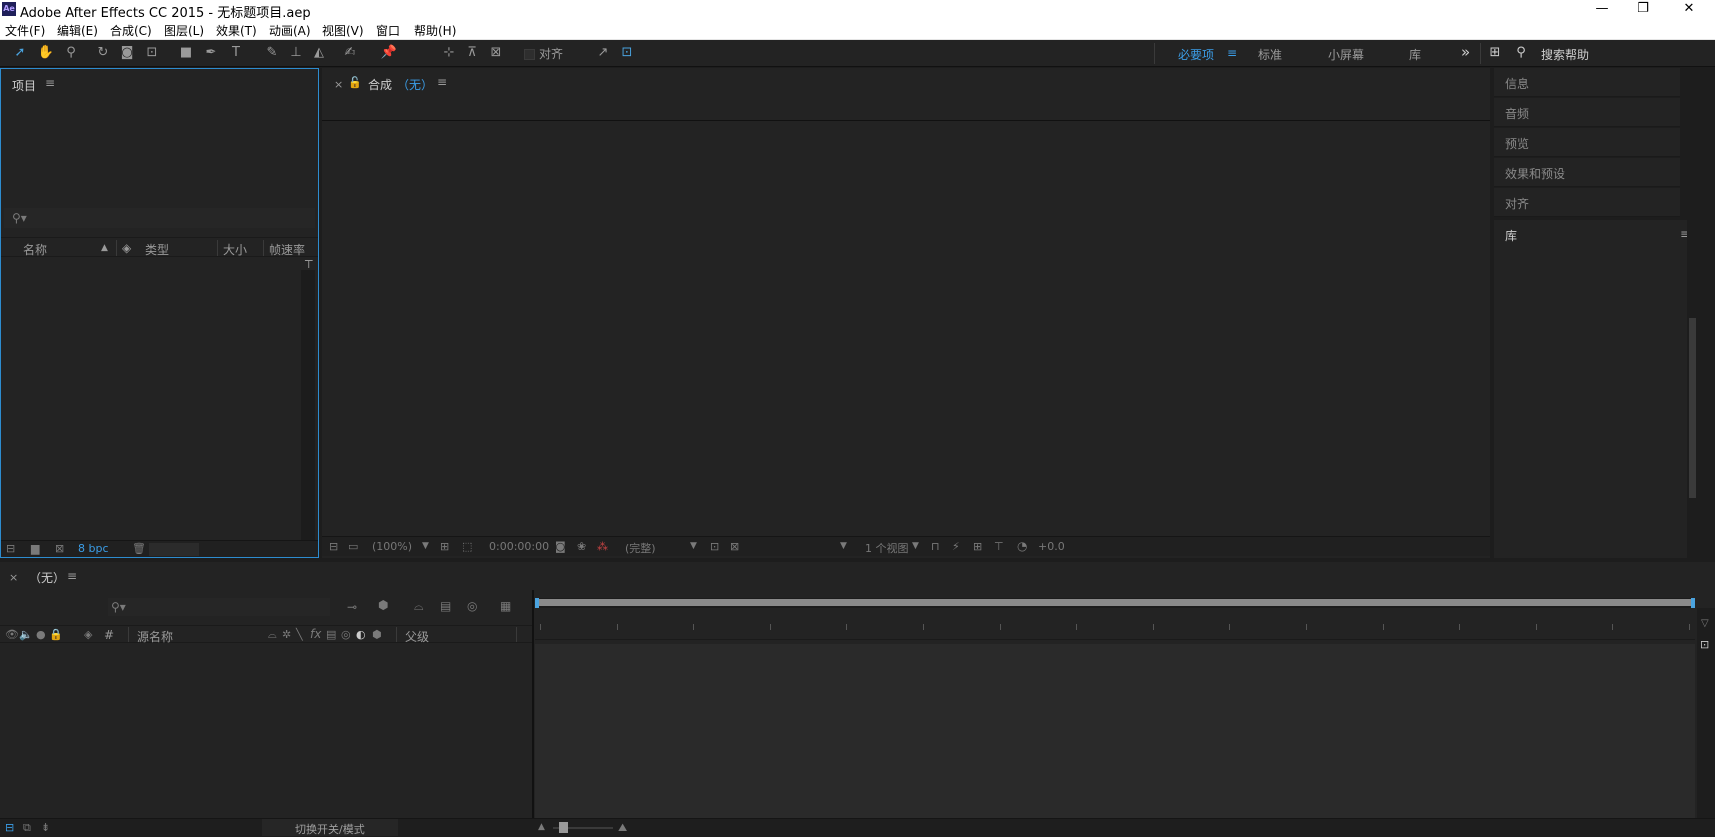 This screenshot has width=1715, height=837. Describe the element at coordinates (1692, 313) in the screenshot. I see `right-panel-scrollbar` at that location.